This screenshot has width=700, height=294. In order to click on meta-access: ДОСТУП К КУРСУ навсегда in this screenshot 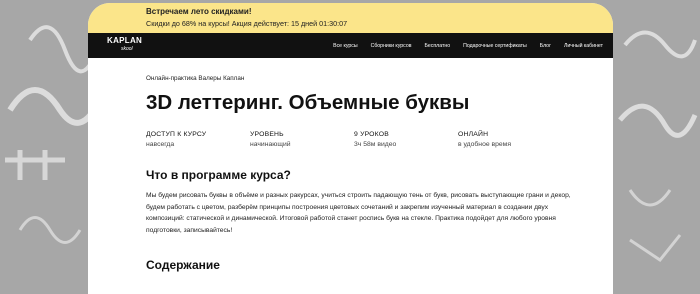, I will do `click(198, 139)`.